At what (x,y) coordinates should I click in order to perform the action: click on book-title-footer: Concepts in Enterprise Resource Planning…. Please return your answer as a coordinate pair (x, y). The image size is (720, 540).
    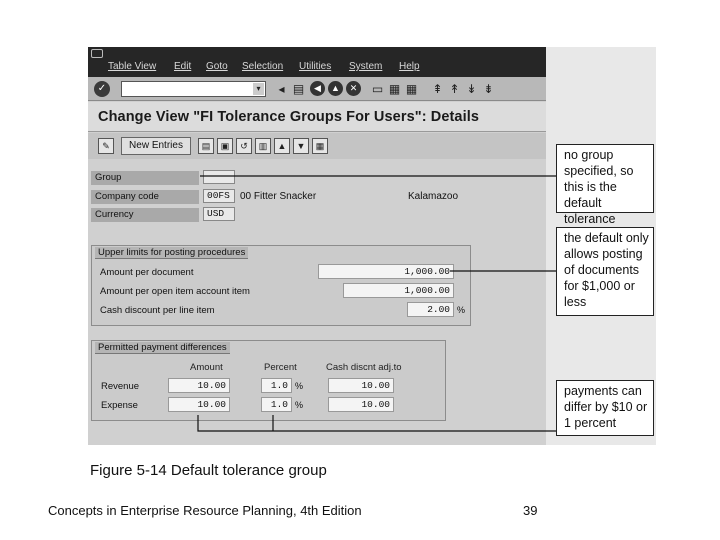
    Looking at the image, I should click on (205, 510).